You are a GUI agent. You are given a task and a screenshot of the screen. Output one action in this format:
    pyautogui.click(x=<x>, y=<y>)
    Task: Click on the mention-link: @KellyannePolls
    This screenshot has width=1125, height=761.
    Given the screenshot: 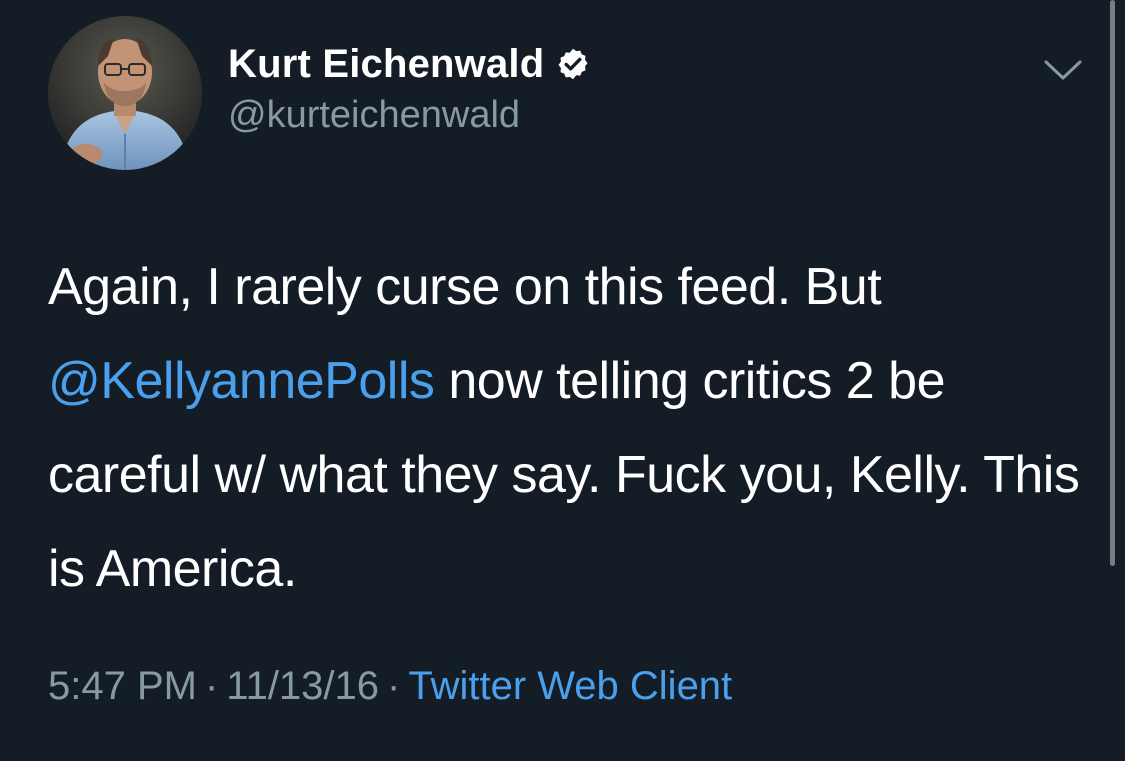 What is the action you would take?
    pyautogui.click(x=241, y=381)
    